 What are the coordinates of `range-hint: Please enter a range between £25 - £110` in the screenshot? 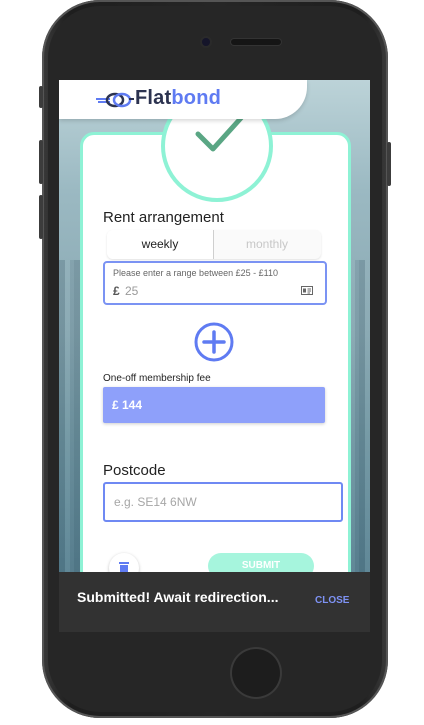 It's located at (195, 273).